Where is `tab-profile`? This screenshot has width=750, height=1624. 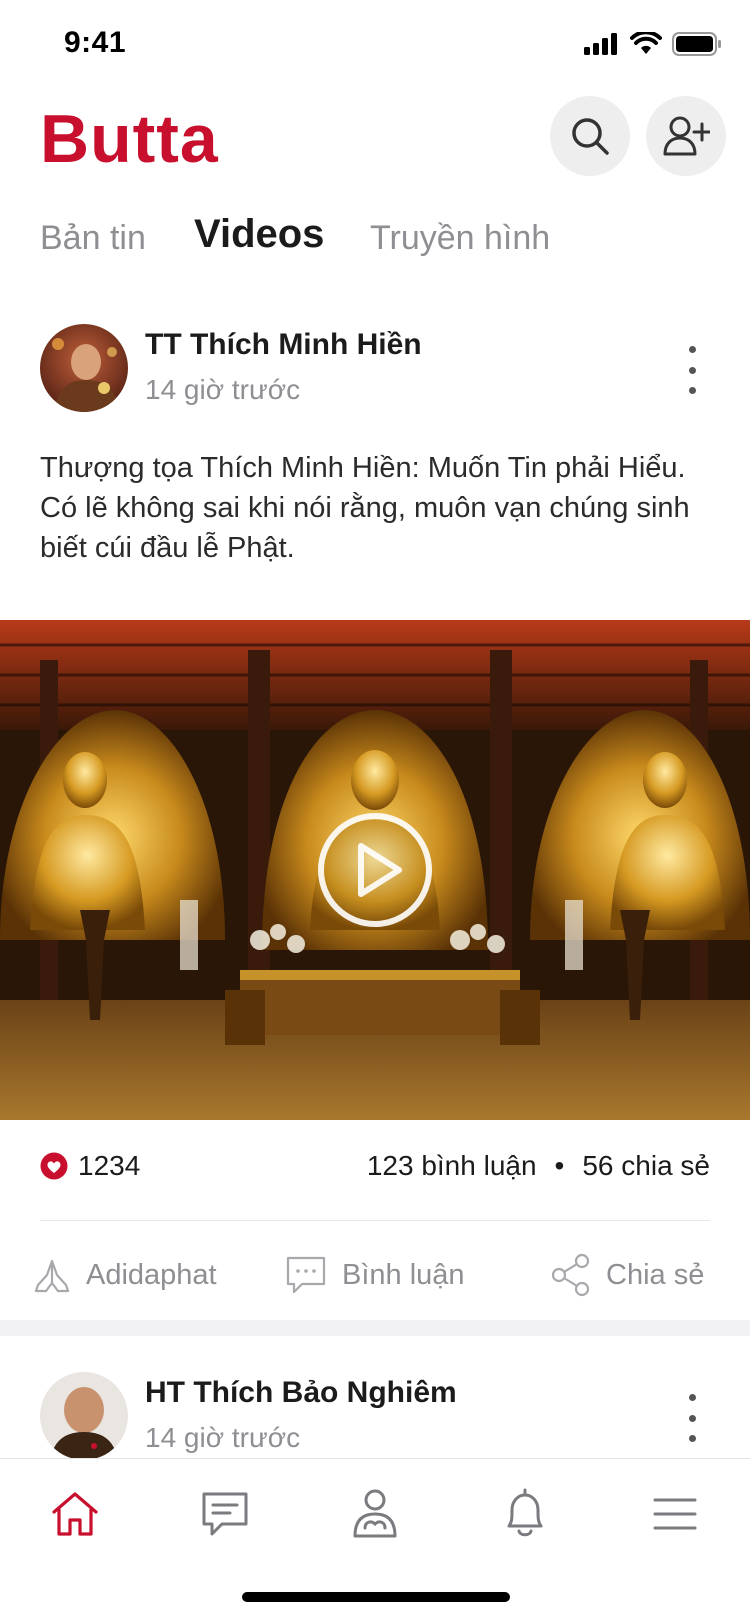 tab-profile is located at coordinates (375, 1514).